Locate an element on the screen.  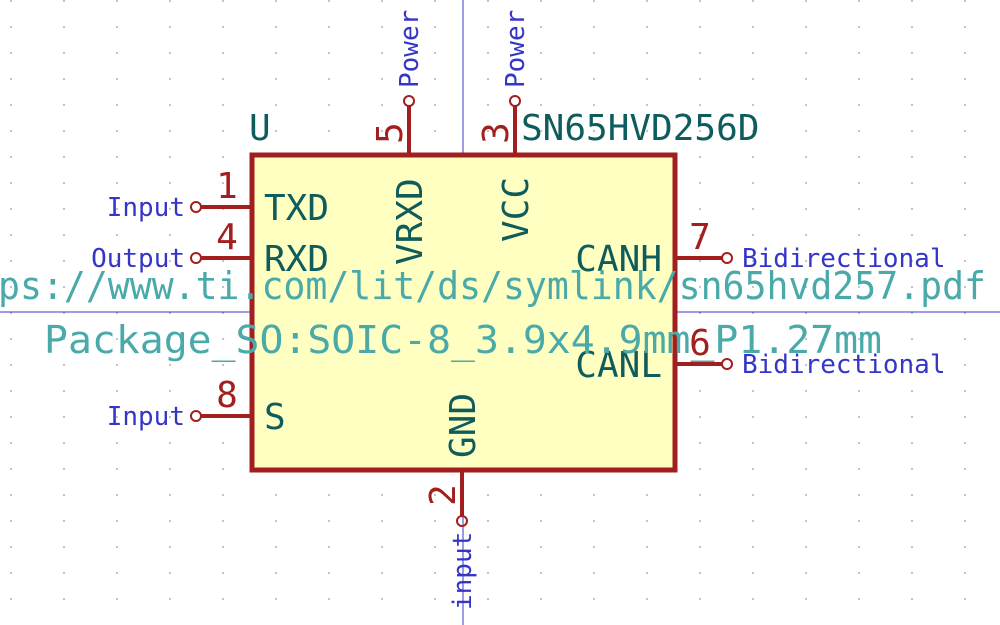
footprint-field: Package_SO:SOIC-8_3.9x4.9mm_P1.27mm is located at coordinates (463, 340).